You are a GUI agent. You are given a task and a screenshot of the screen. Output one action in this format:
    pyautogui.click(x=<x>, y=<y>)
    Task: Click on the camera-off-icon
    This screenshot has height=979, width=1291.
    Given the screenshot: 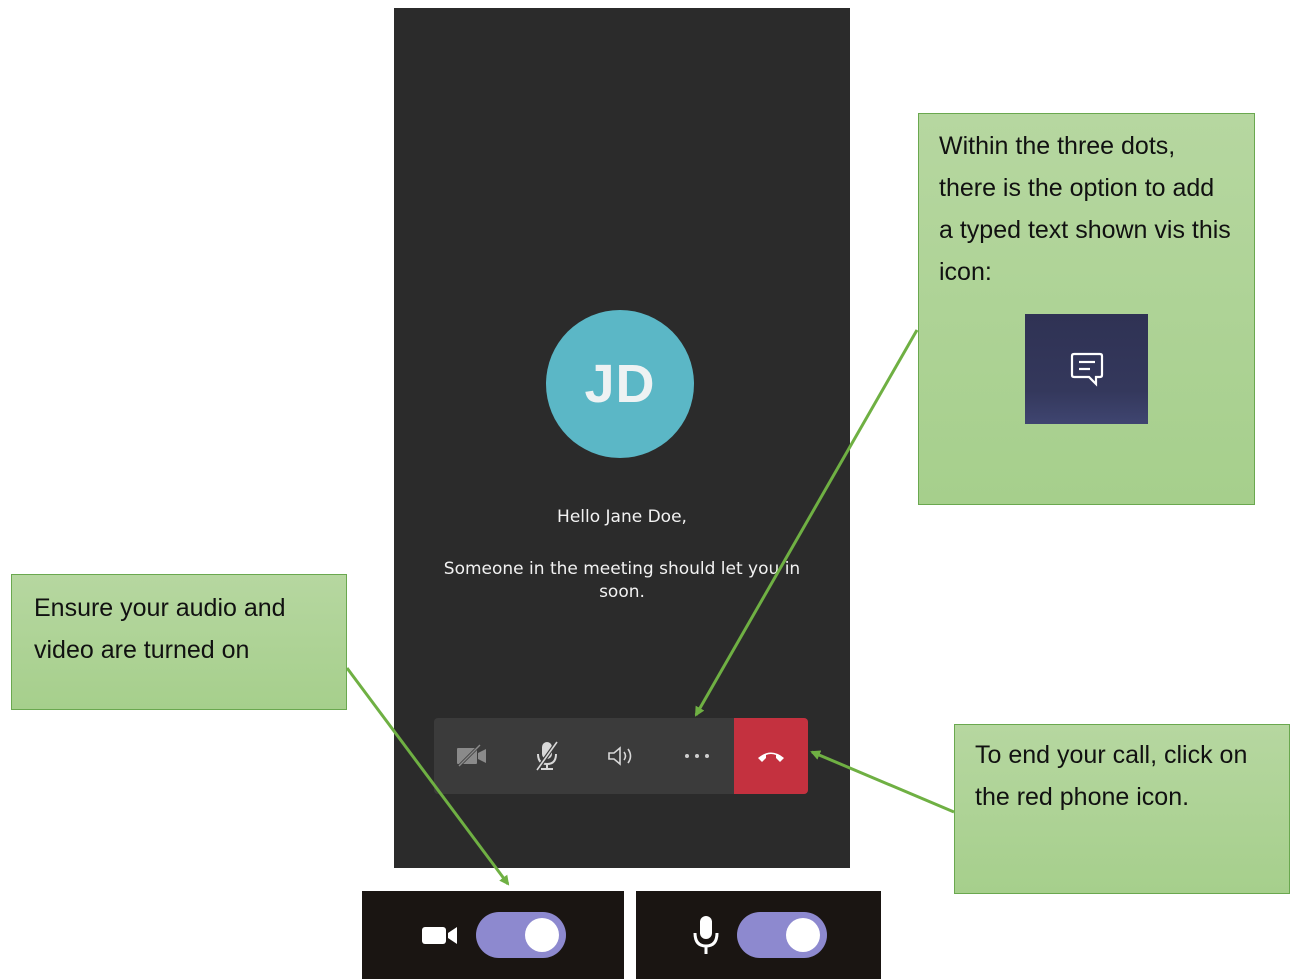 What is the action you would take?
    pyautogui.click(x=471, y=756)
    